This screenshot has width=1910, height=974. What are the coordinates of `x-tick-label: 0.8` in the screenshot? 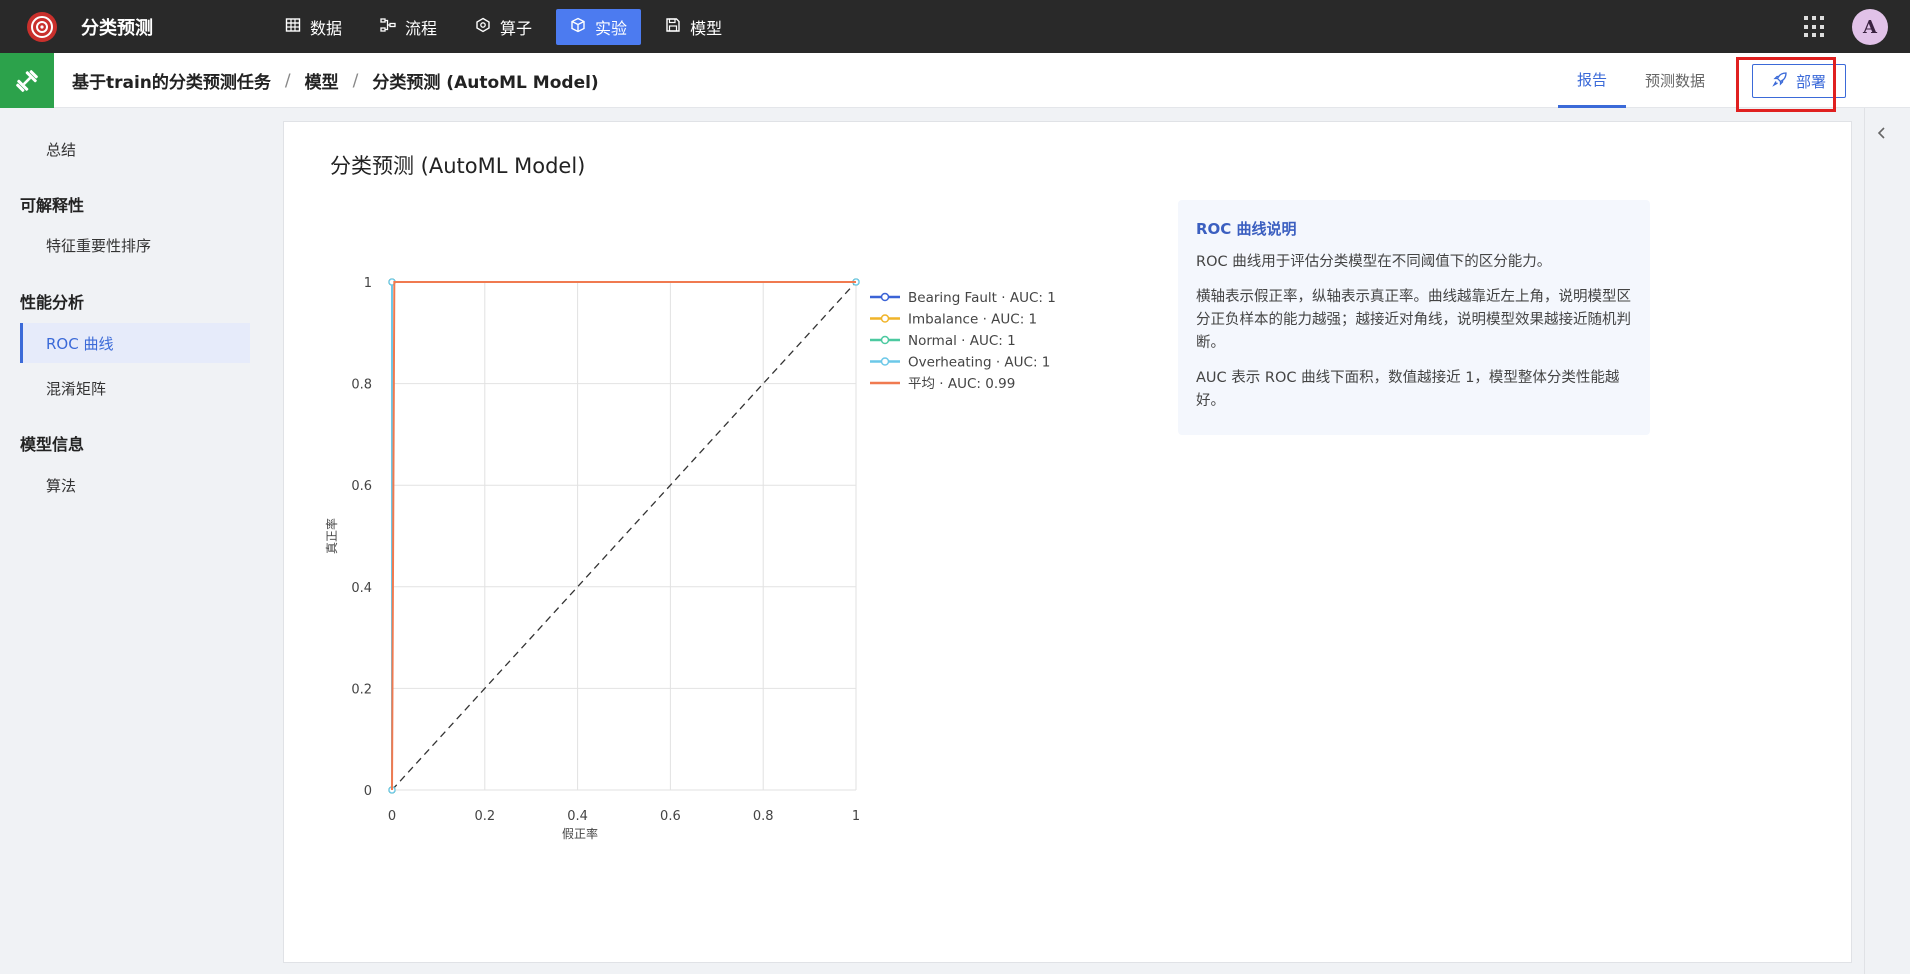 It's located at (763, 816).